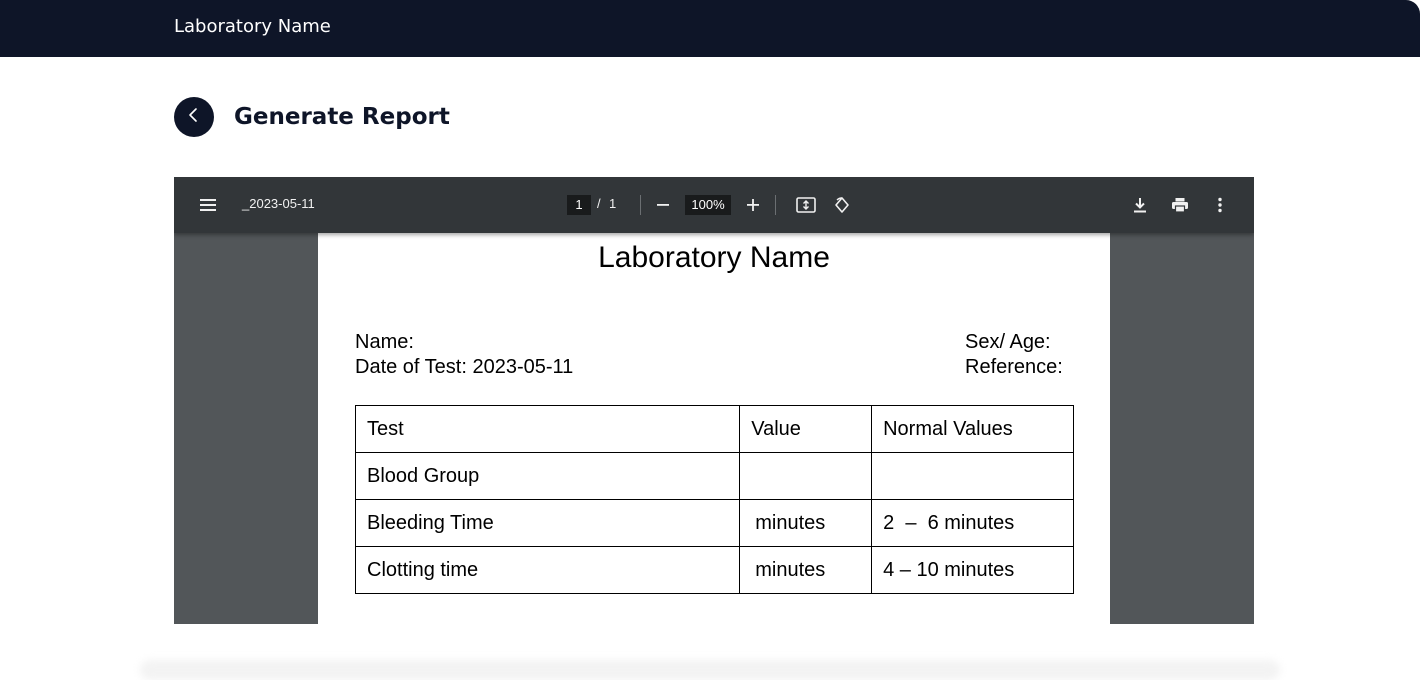  What do you see at coordinates (547, 570) in the screenshot?
I see `test-cell: Clotting time` at bounding box center [547, 570].